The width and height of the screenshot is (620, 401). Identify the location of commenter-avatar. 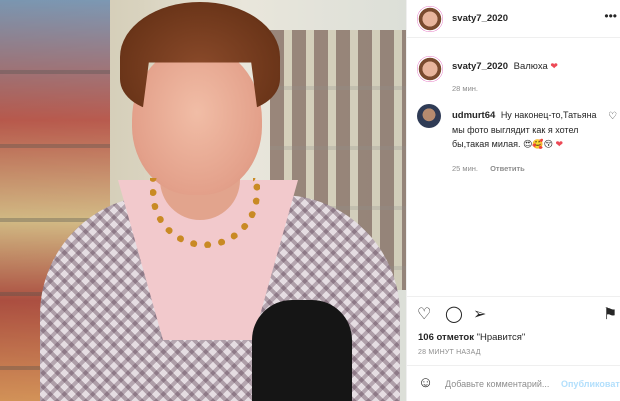
(429, 116).